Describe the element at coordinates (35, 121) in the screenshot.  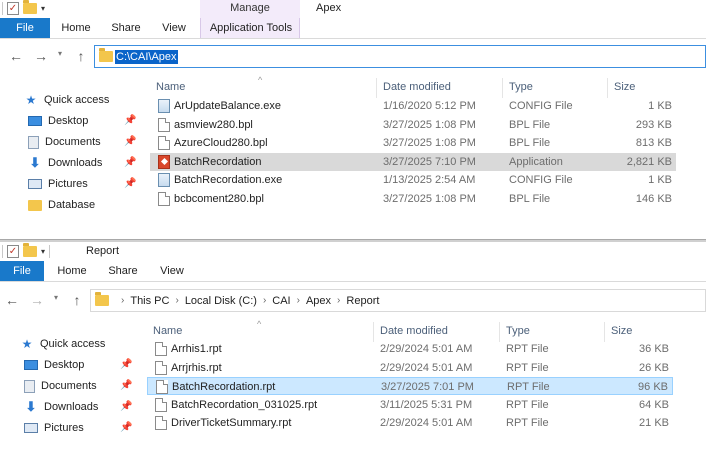
I see `desktop-icon` at that location.